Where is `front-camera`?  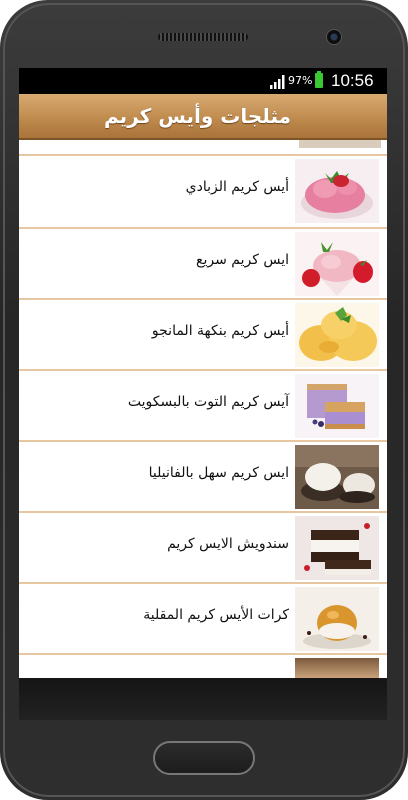
front-camera is located at coordinates (334, 37).